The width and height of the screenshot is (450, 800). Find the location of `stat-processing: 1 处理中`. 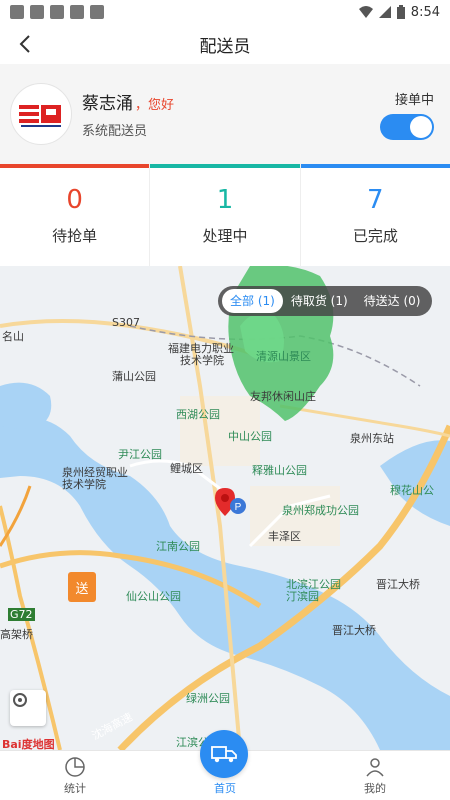

stat-processing: 1 处理中 is located at coordinates (225, 215).